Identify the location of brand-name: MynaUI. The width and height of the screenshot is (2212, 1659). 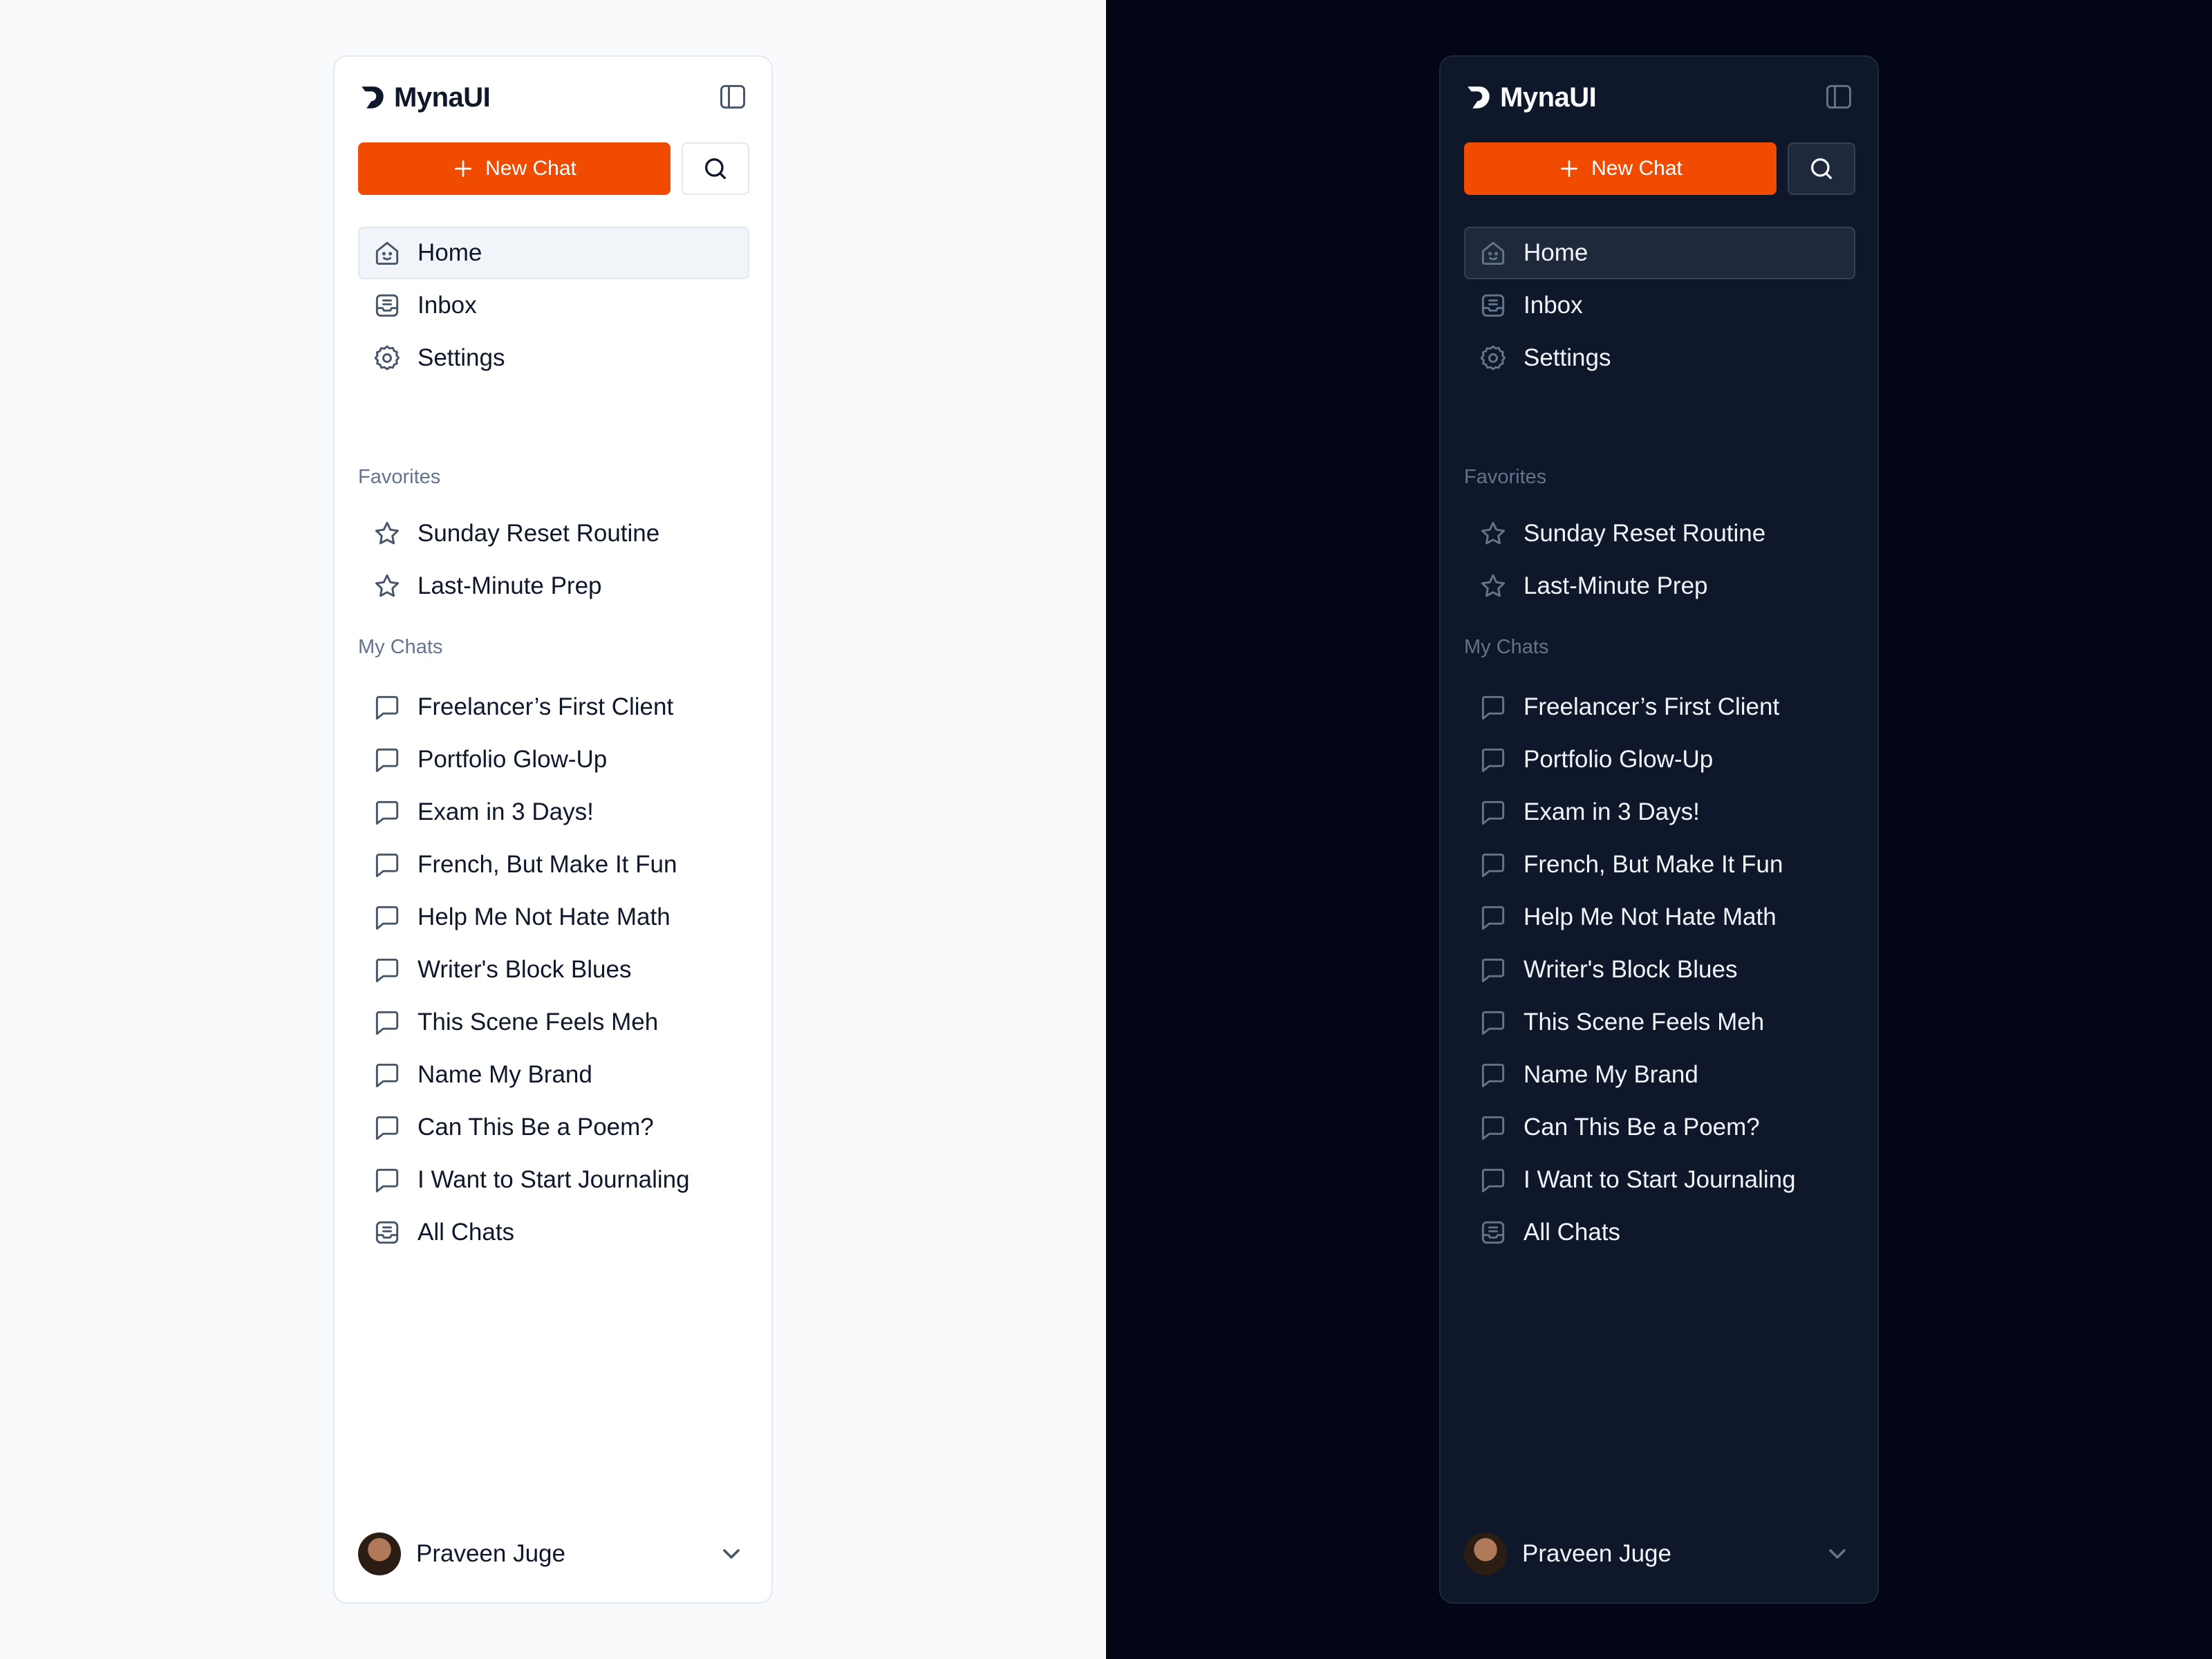
(442, 97).